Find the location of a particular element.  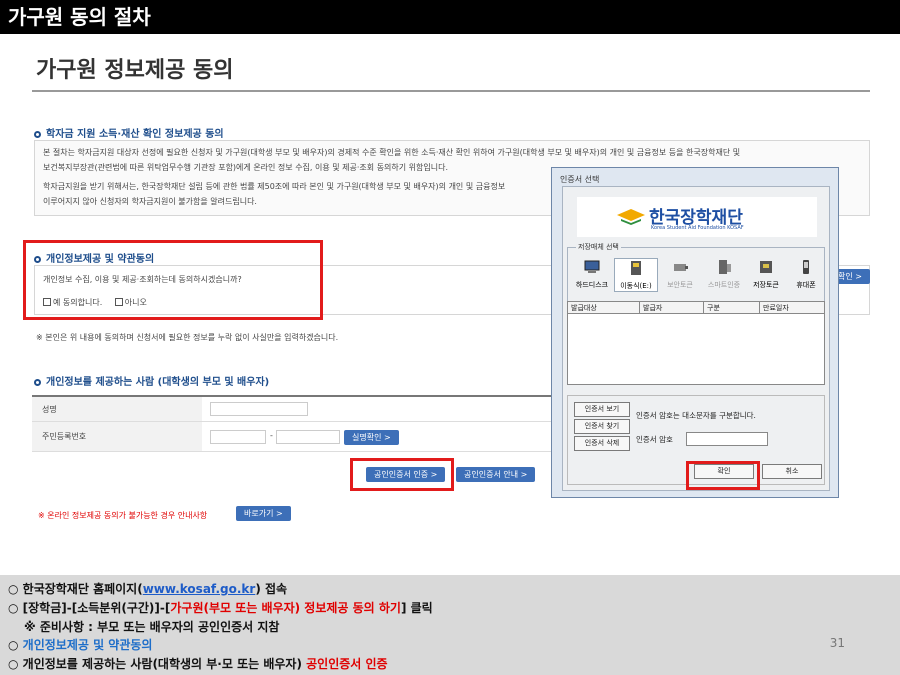

instruction-line-4: ○ 개인정보제공 및 약관동의 is located at coordinates (80, 644).